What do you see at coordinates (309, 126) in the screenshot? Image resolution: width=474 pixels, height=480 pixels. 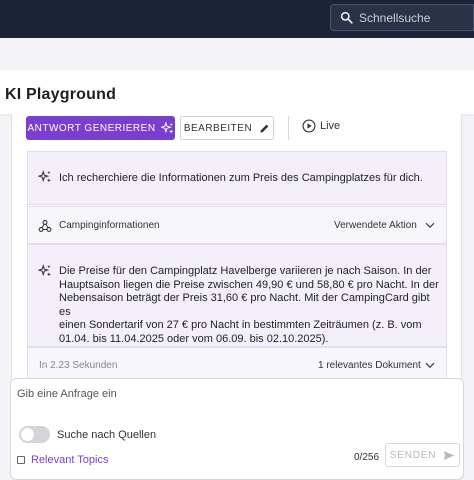 I see `play-icon` at bounding box center [309, 126].